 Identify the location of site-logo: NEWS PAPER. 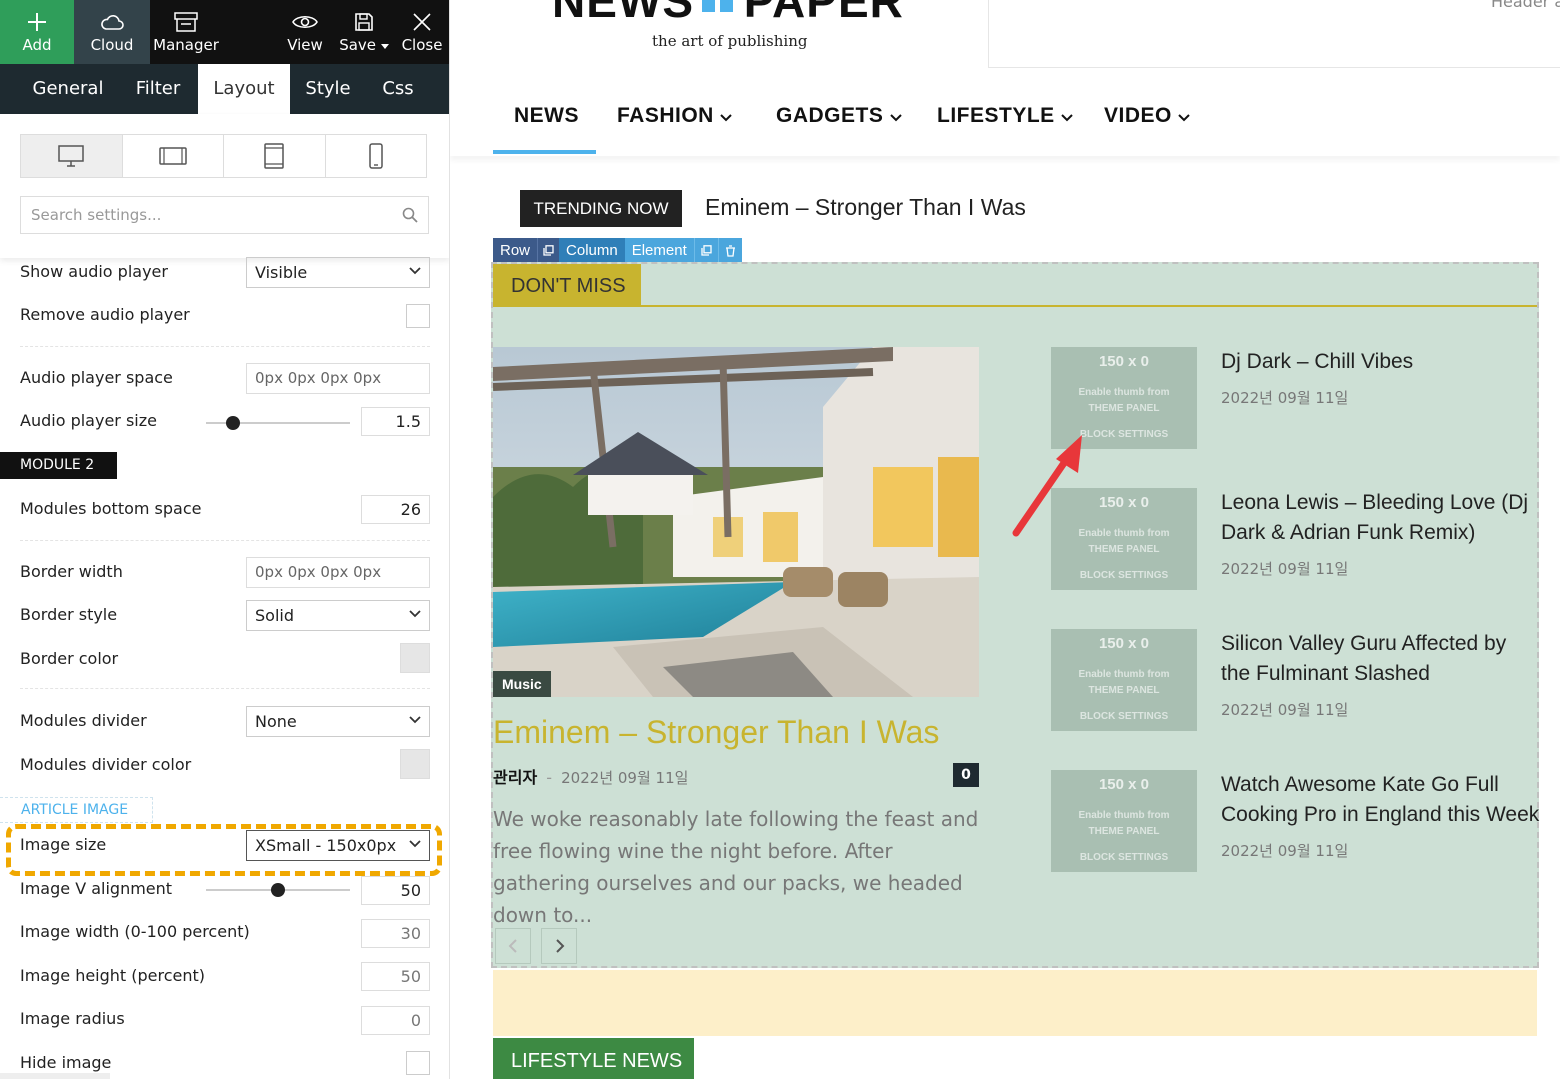
(728, 14).